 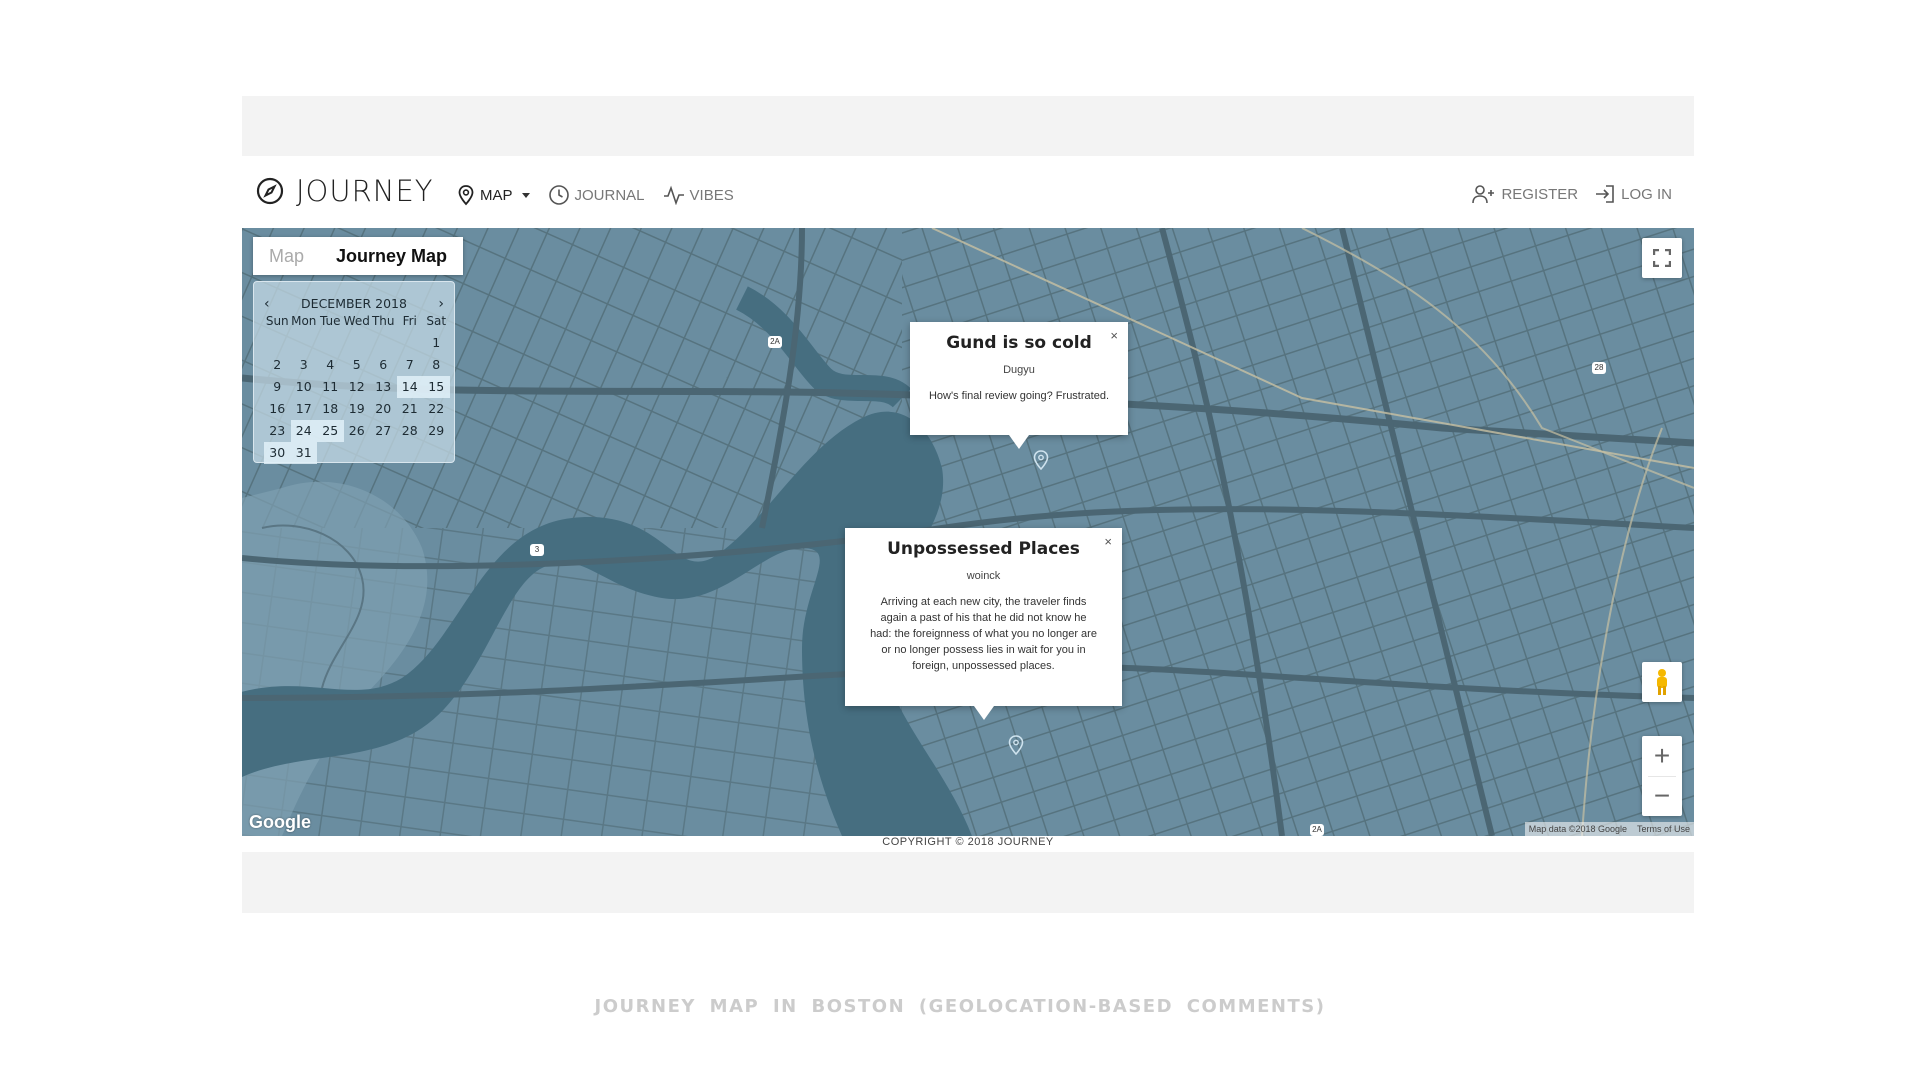 What do you see at coordinates (330, 431) in the screenshot?
I see `calendar-day: 25` at bounding box center [330, 431].